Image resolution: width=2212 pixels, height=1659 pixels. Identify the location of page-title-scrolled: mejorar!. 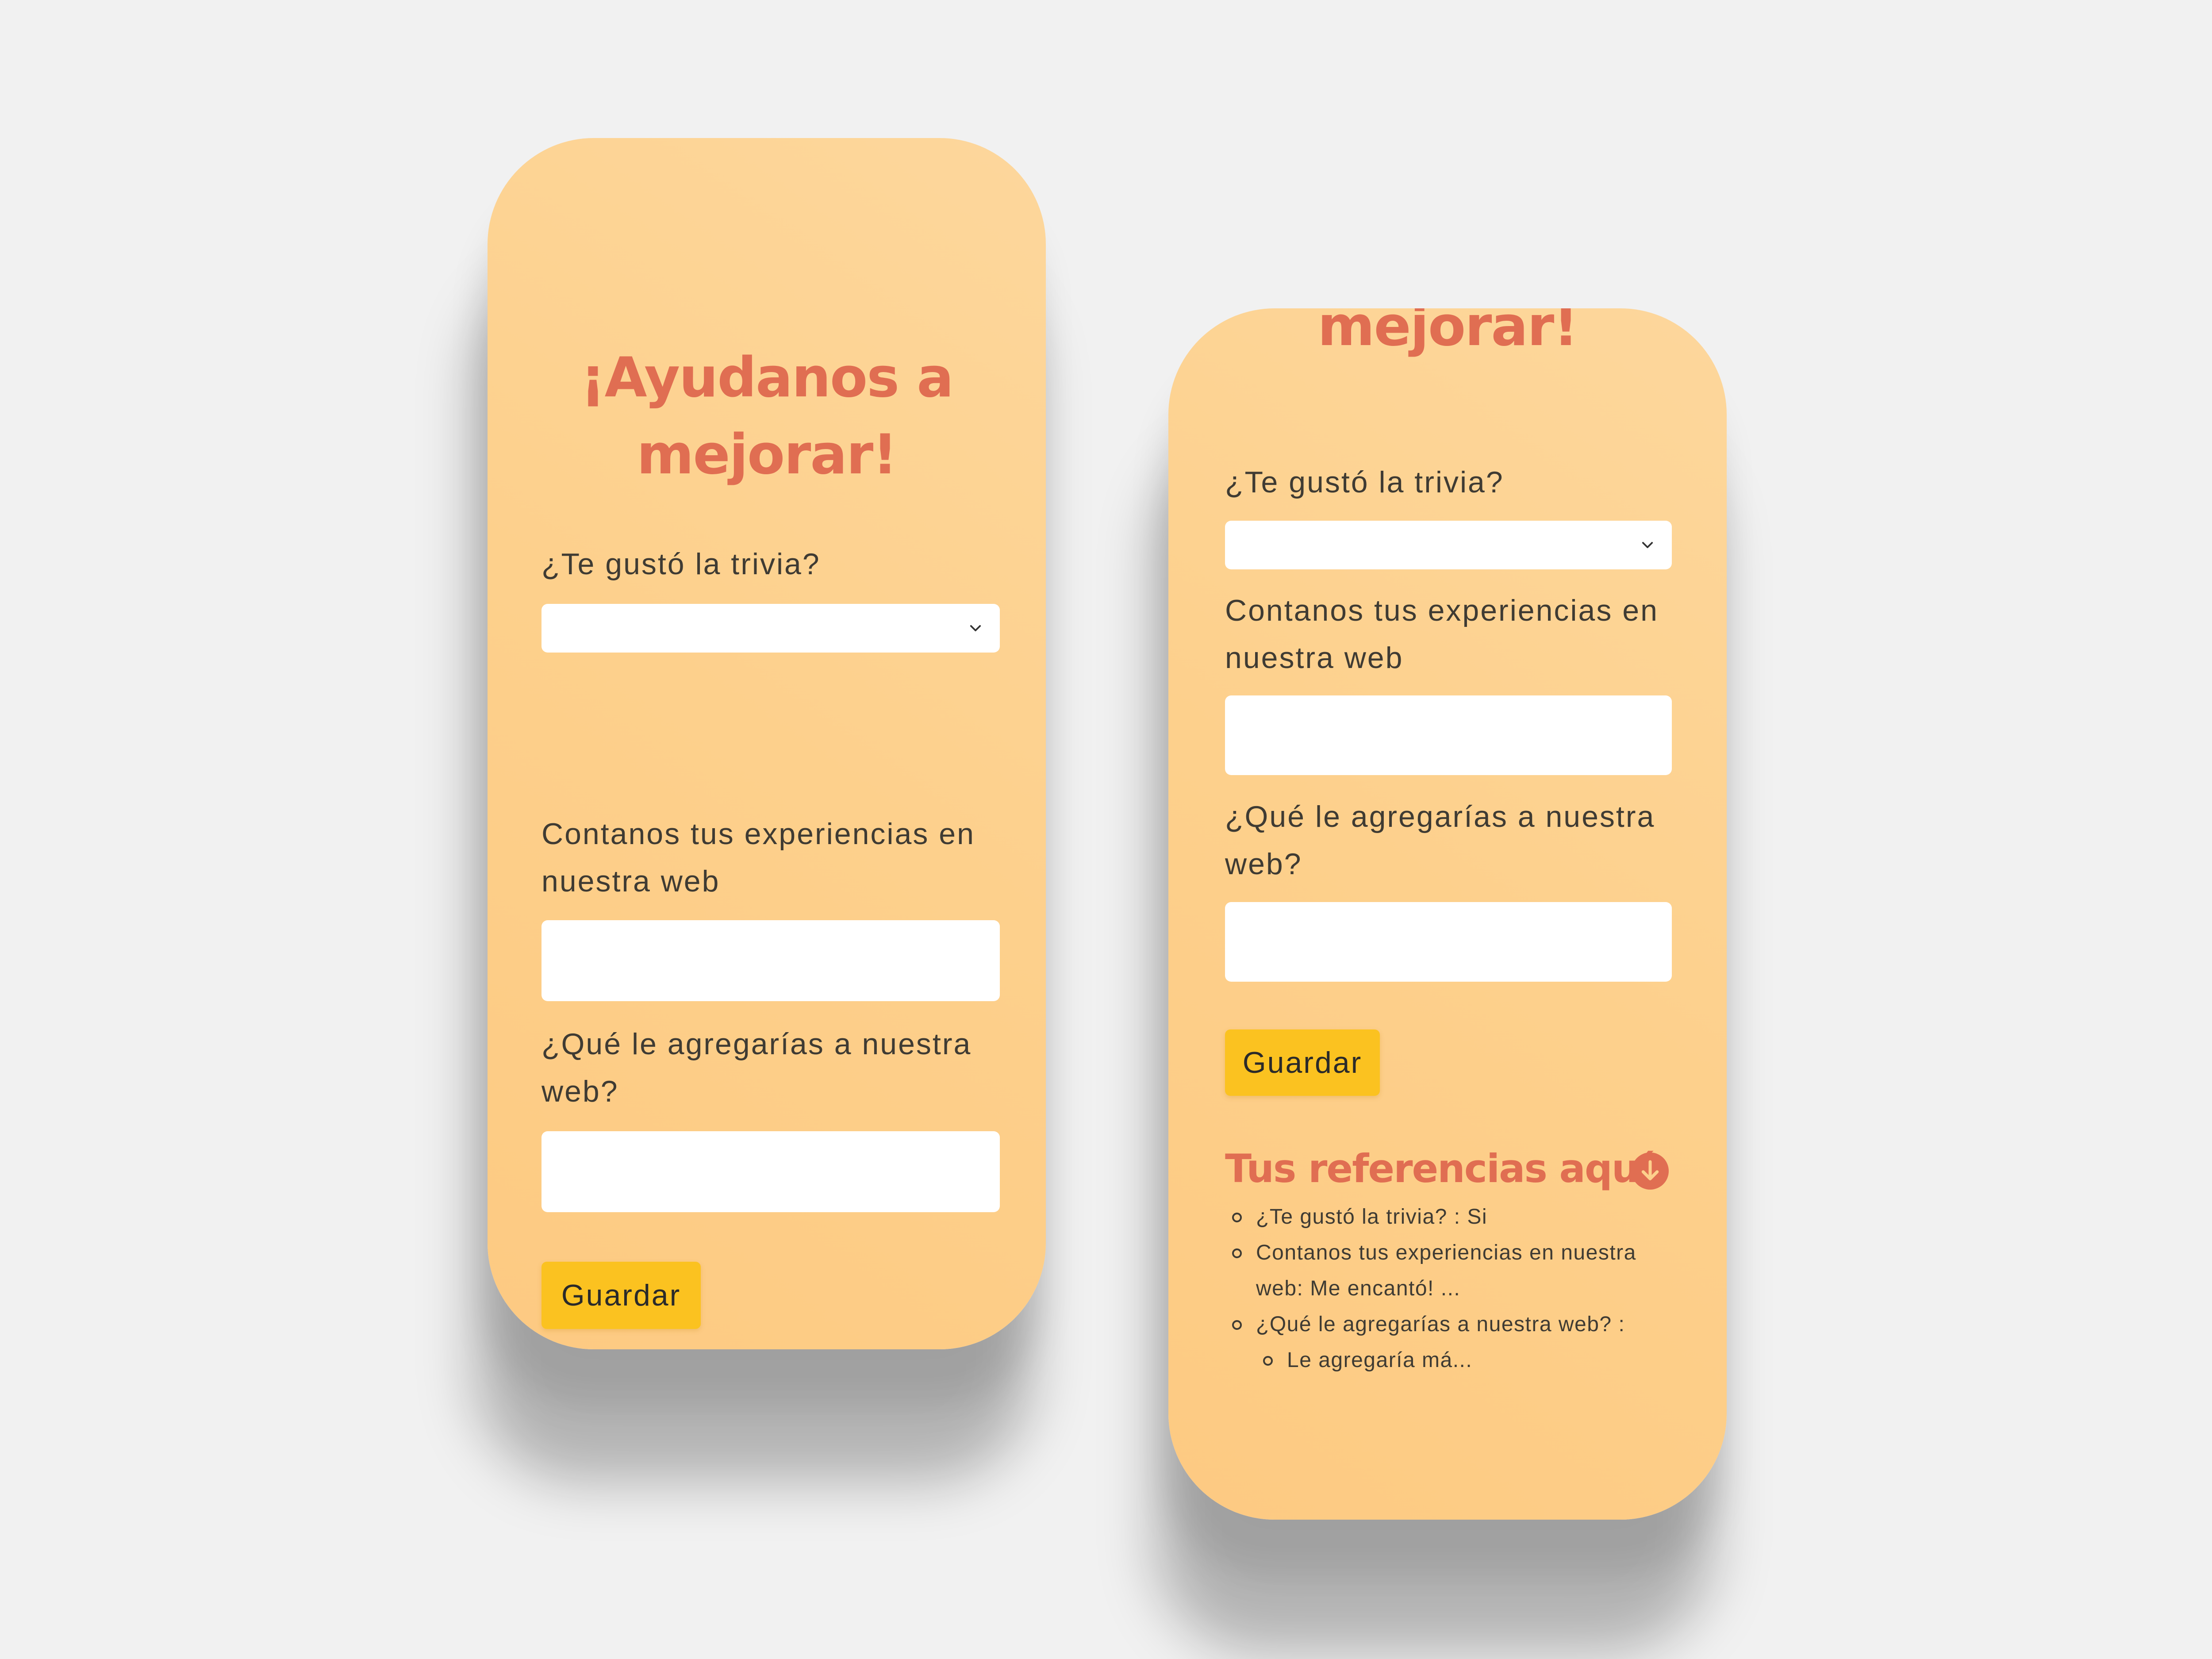
(1447, 337).